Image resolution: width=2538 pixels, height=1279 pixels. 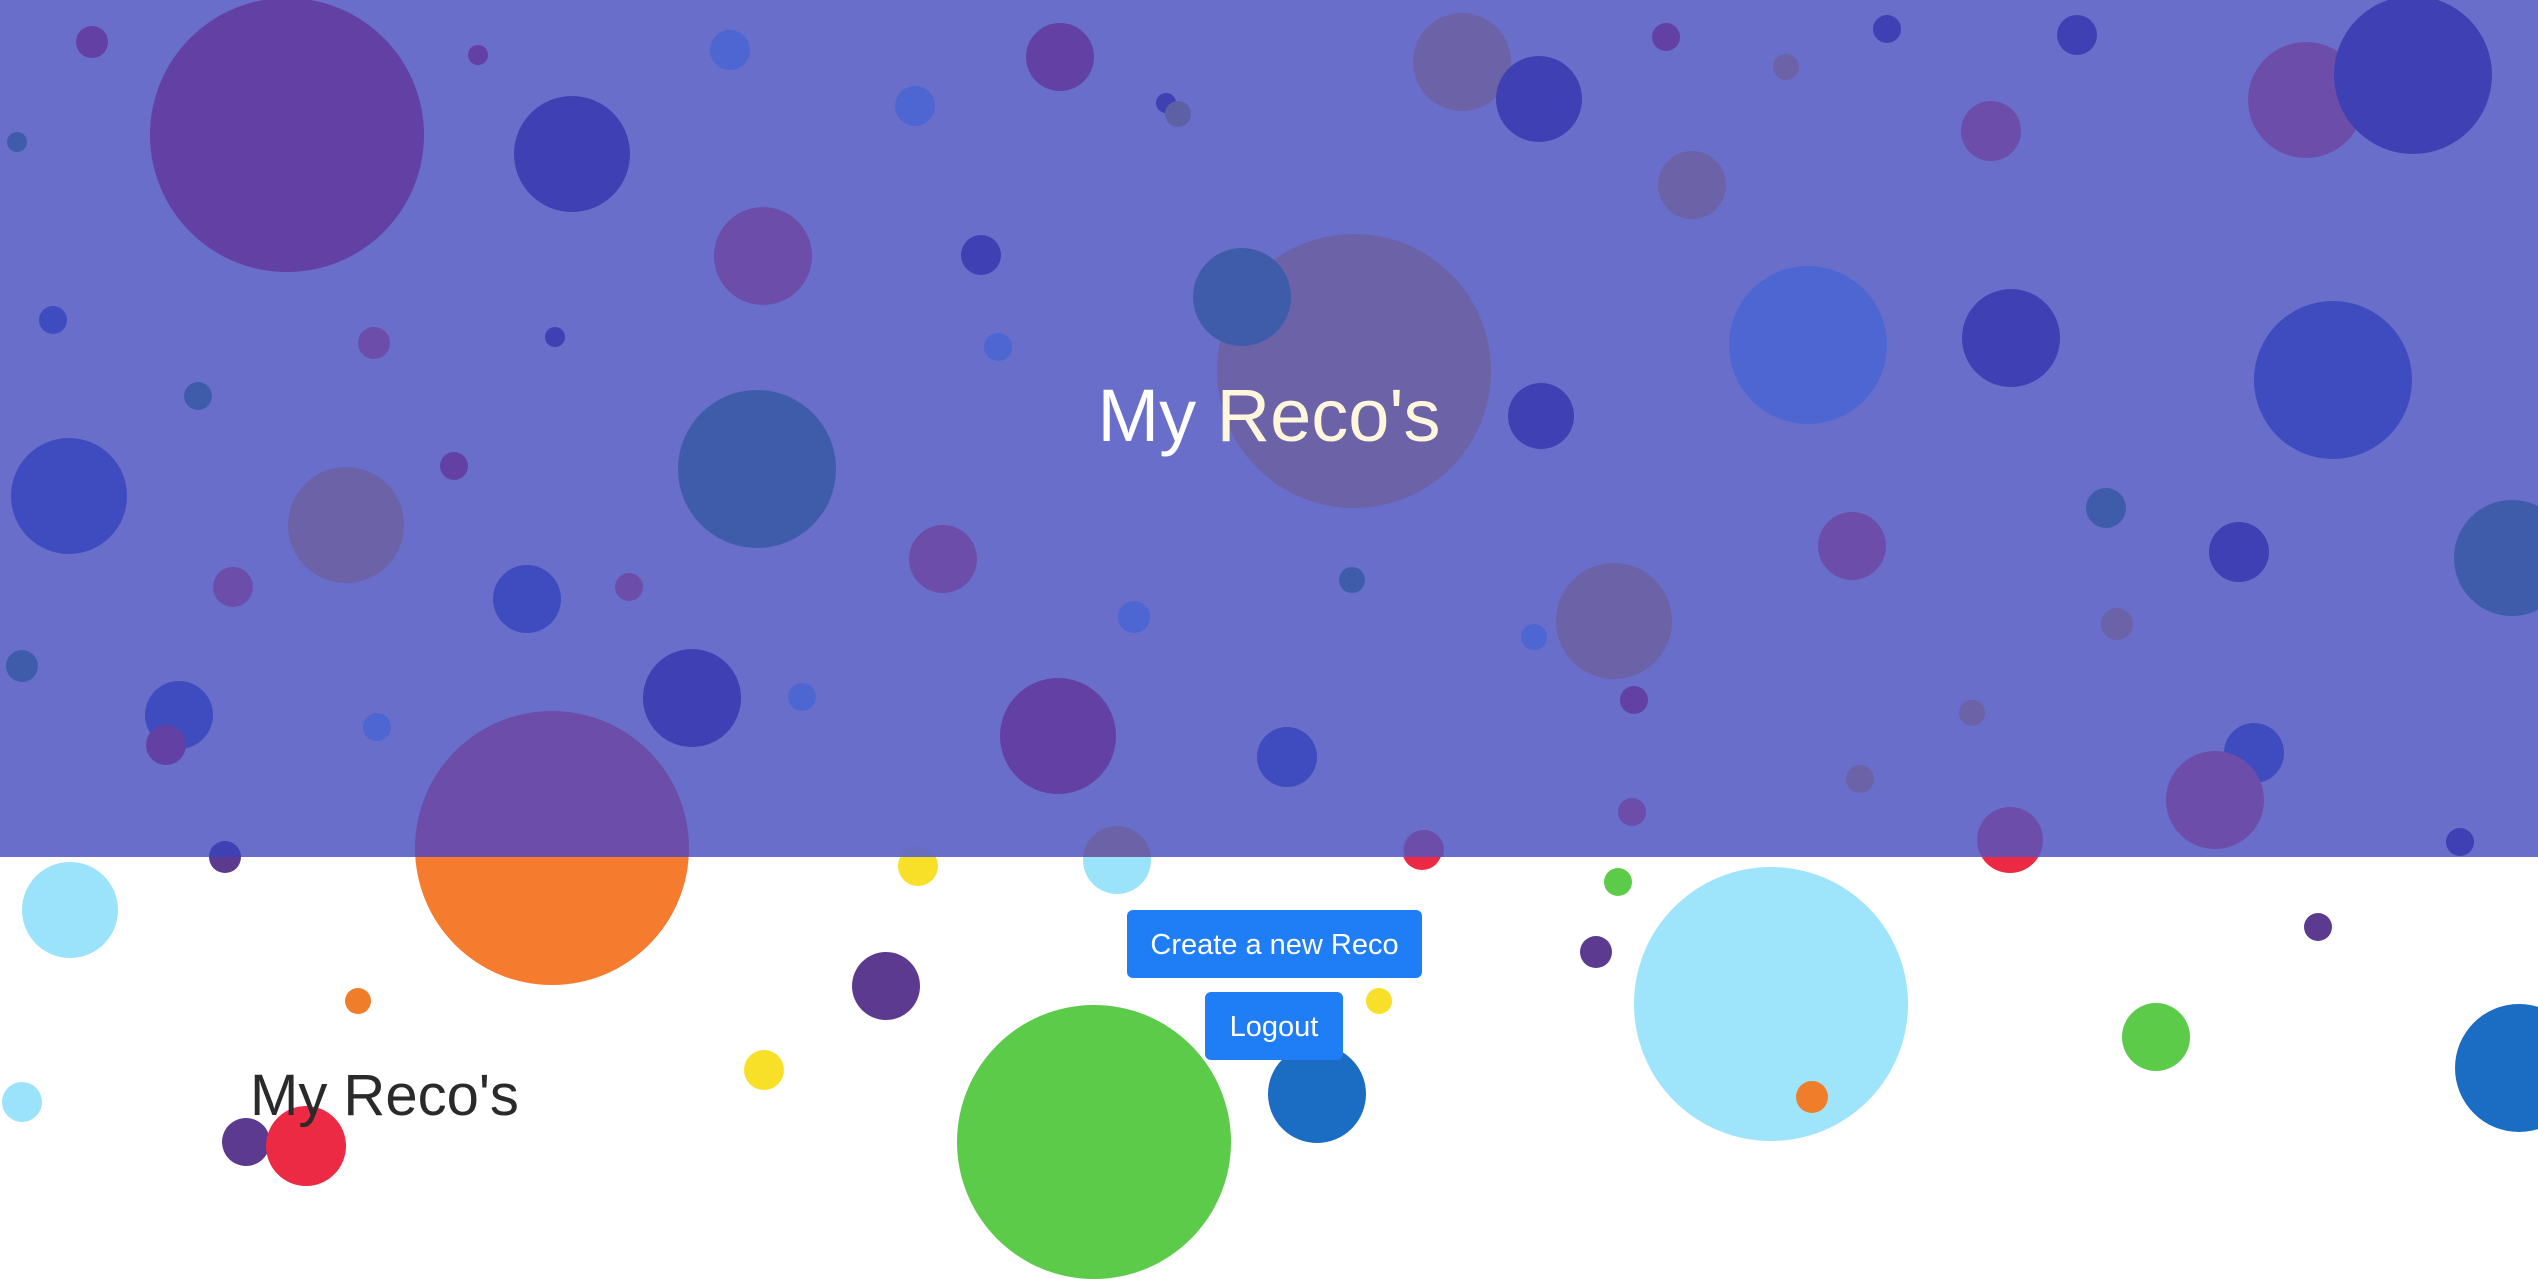 I want to click on create-reco-button: Create a new Reco, so click(x=1274, y=944).